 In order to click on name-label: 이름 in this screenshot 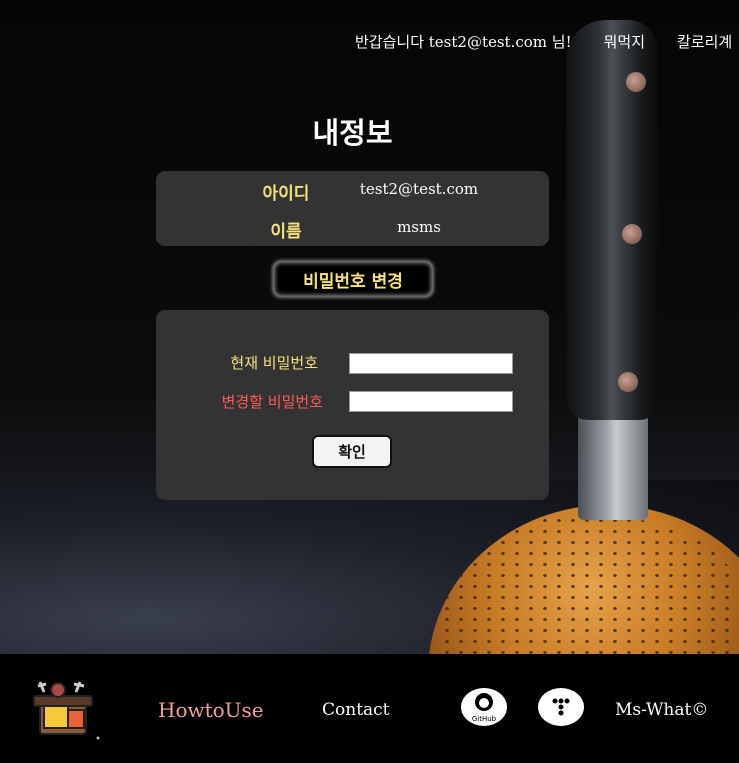, I will do `click(286, 232)`.